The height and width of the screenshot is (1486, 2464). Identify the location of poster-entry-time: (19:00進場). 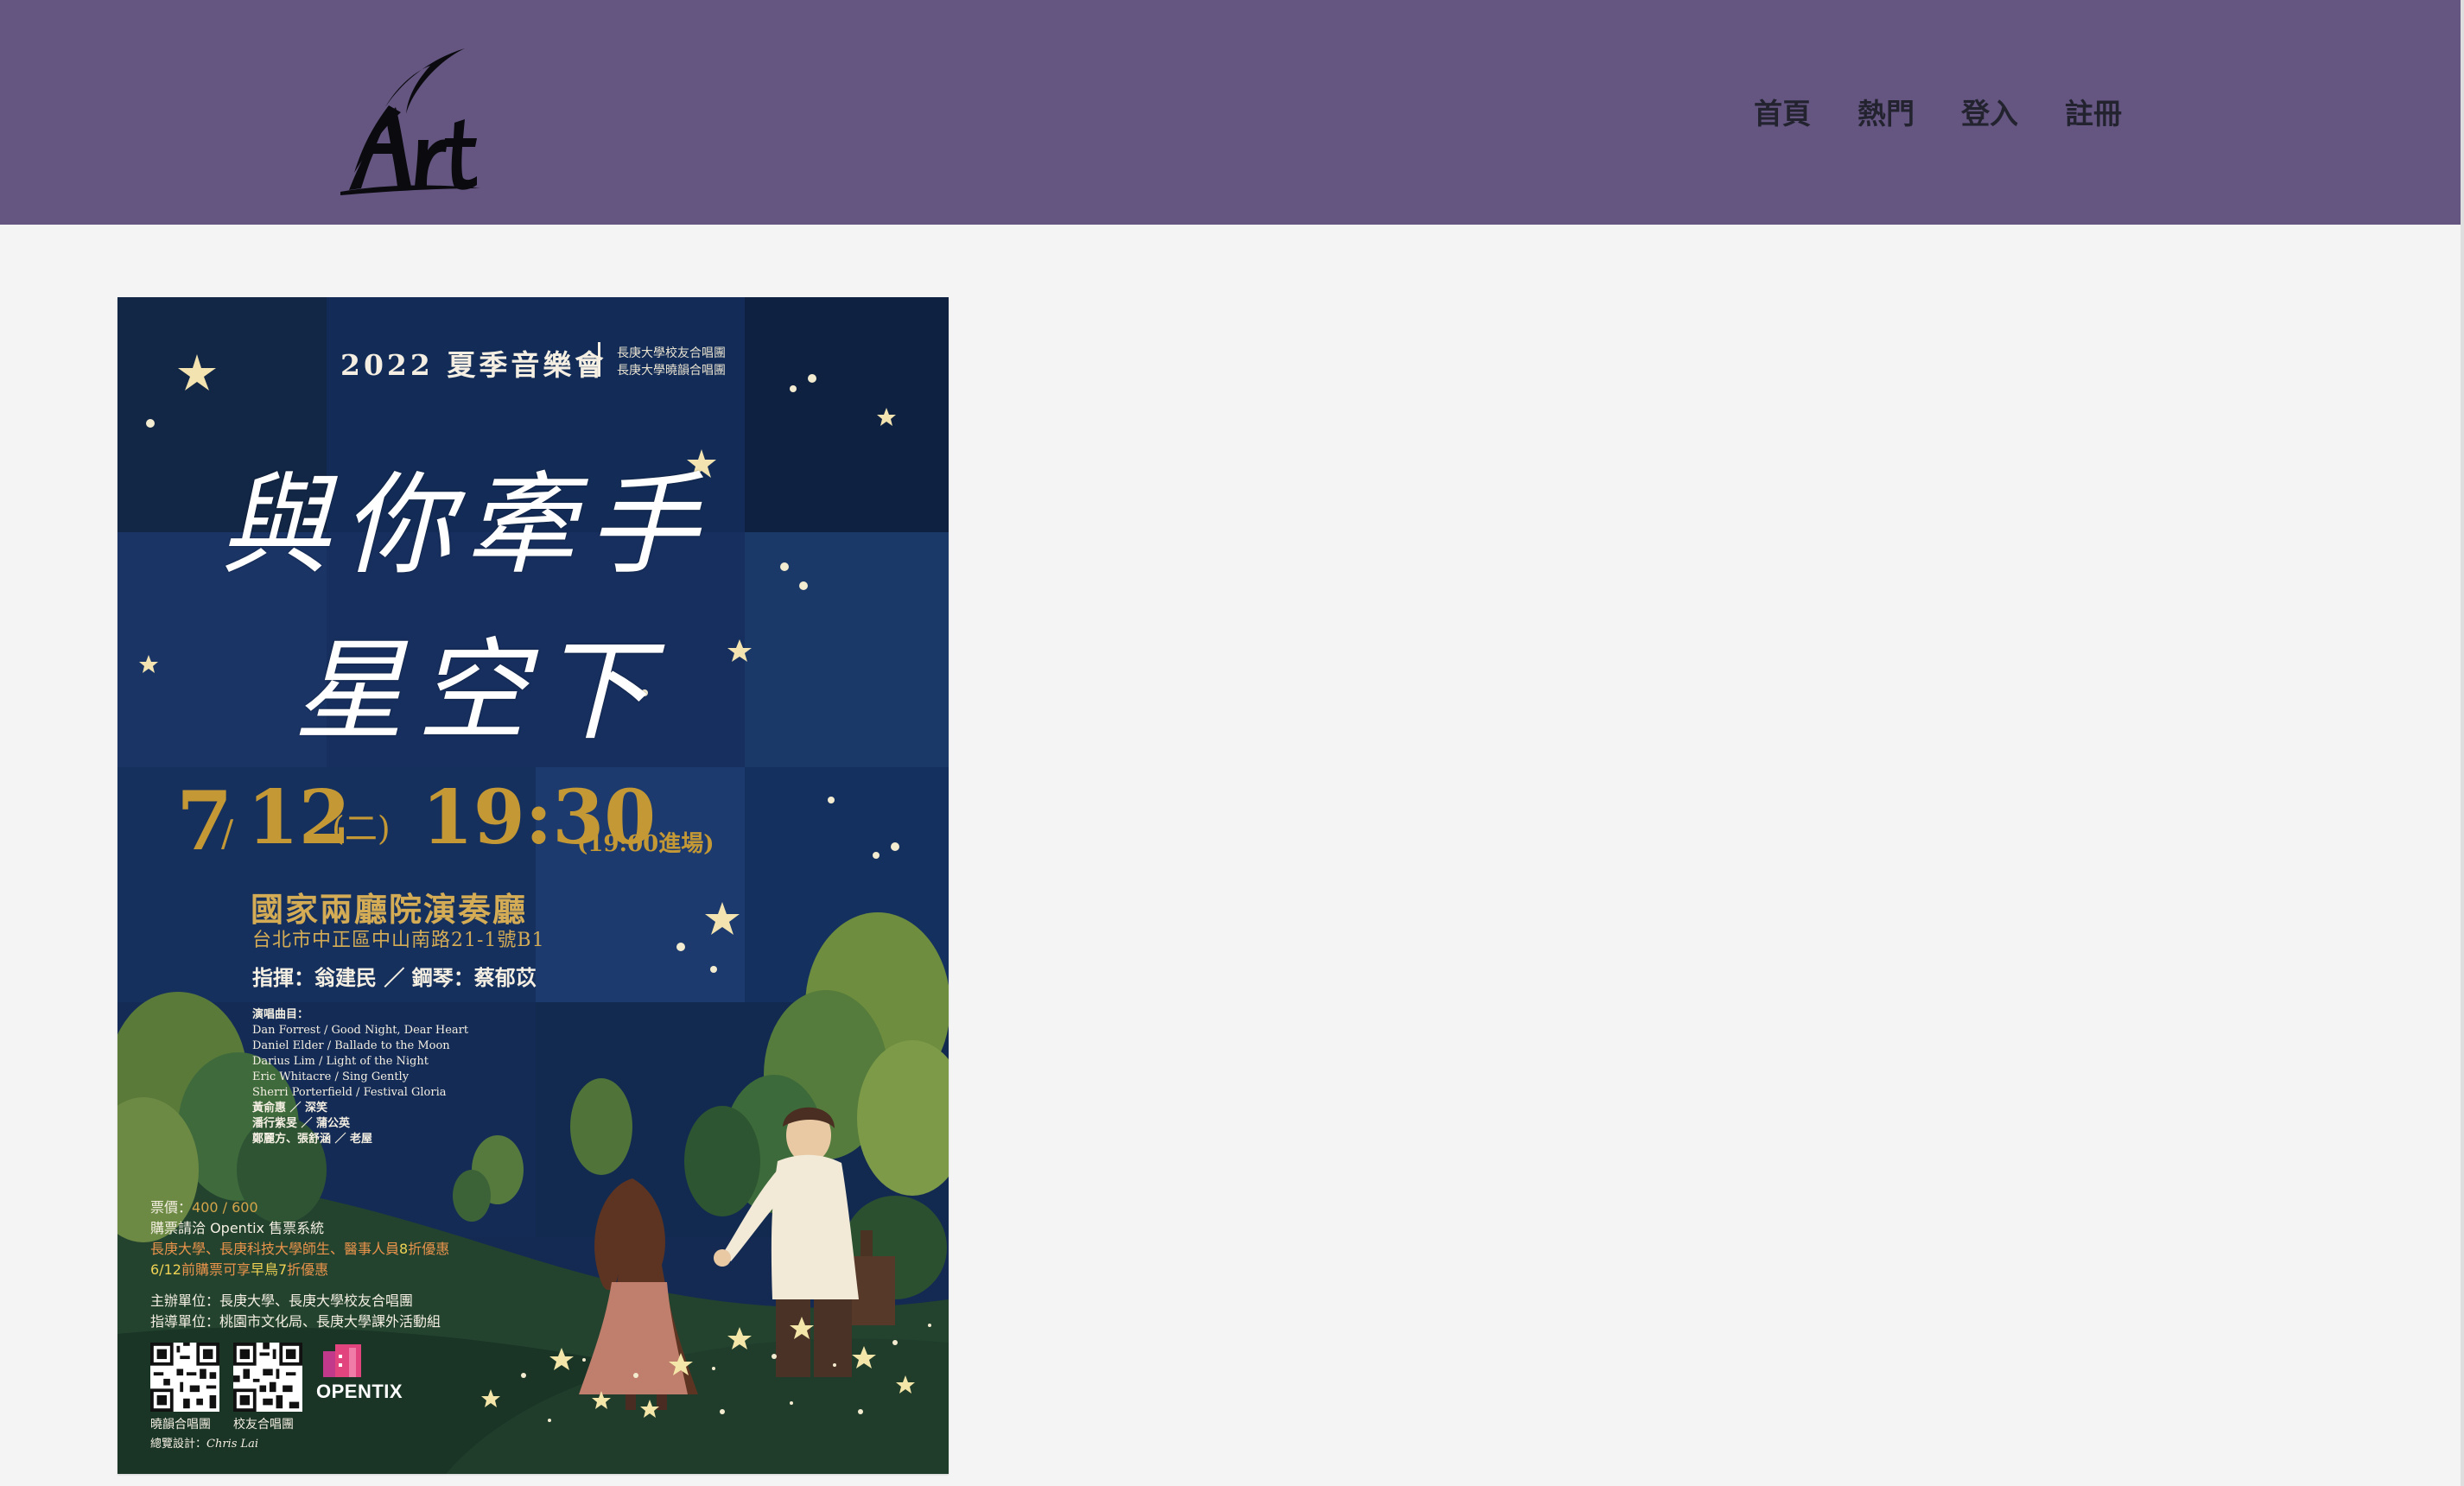
(646, 844).